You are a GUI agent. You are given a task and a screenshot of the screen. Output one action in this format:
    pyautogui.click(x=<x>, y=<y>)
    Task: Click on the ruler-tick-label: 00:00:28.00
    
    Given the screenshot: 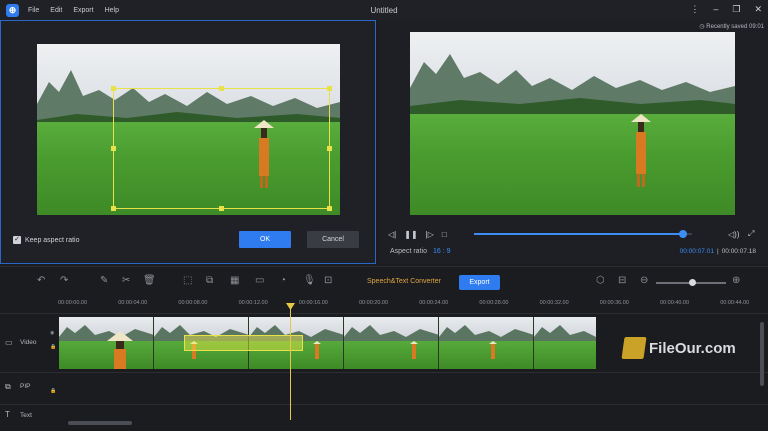 What is the action you would take?
    pyautogui.click(x=494, y=303)
    